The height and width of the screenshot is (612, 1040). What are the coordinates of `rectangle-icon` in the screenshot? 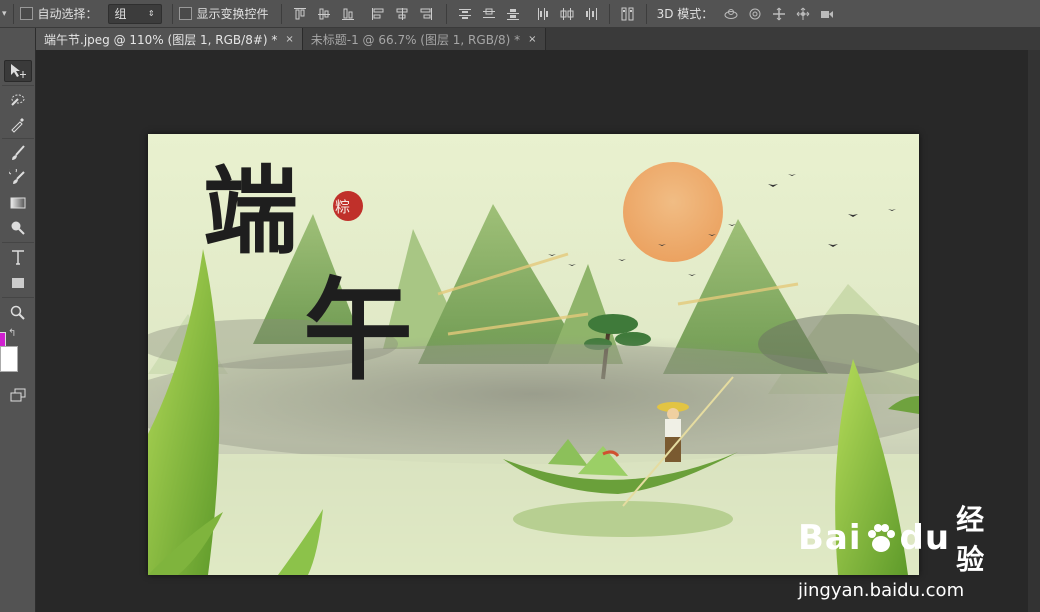 It's located at (18, 283).